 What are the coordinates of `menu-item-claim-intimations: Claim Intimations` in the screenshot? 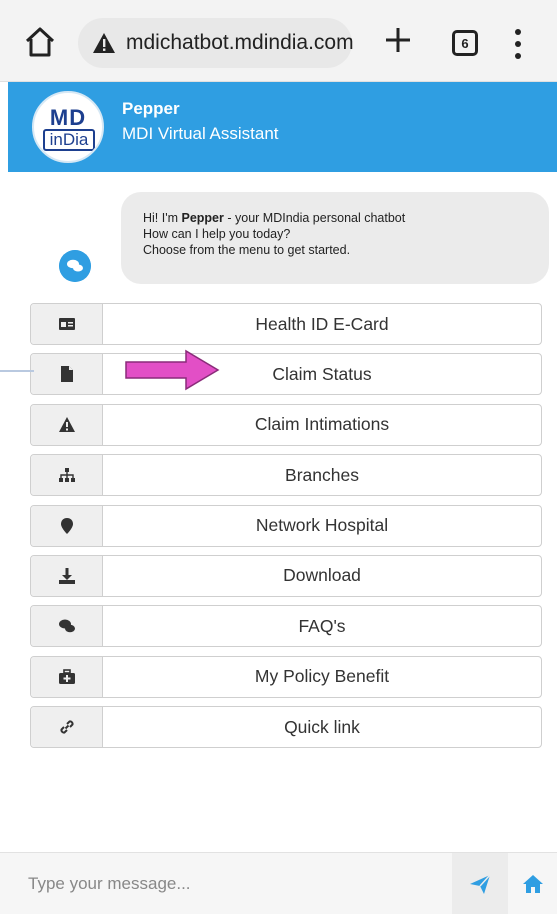 It's located at (286, 424).